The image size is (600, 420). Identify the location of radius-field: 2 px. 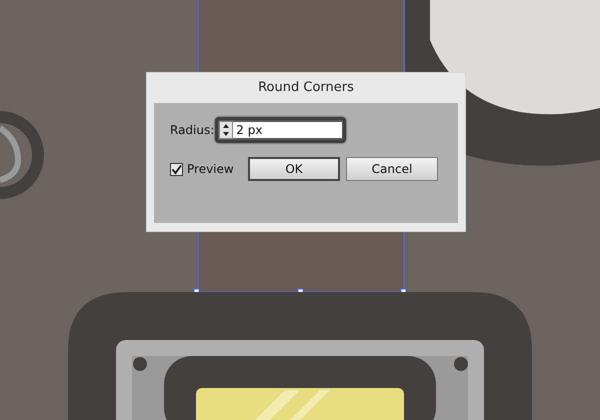
(280, 130).